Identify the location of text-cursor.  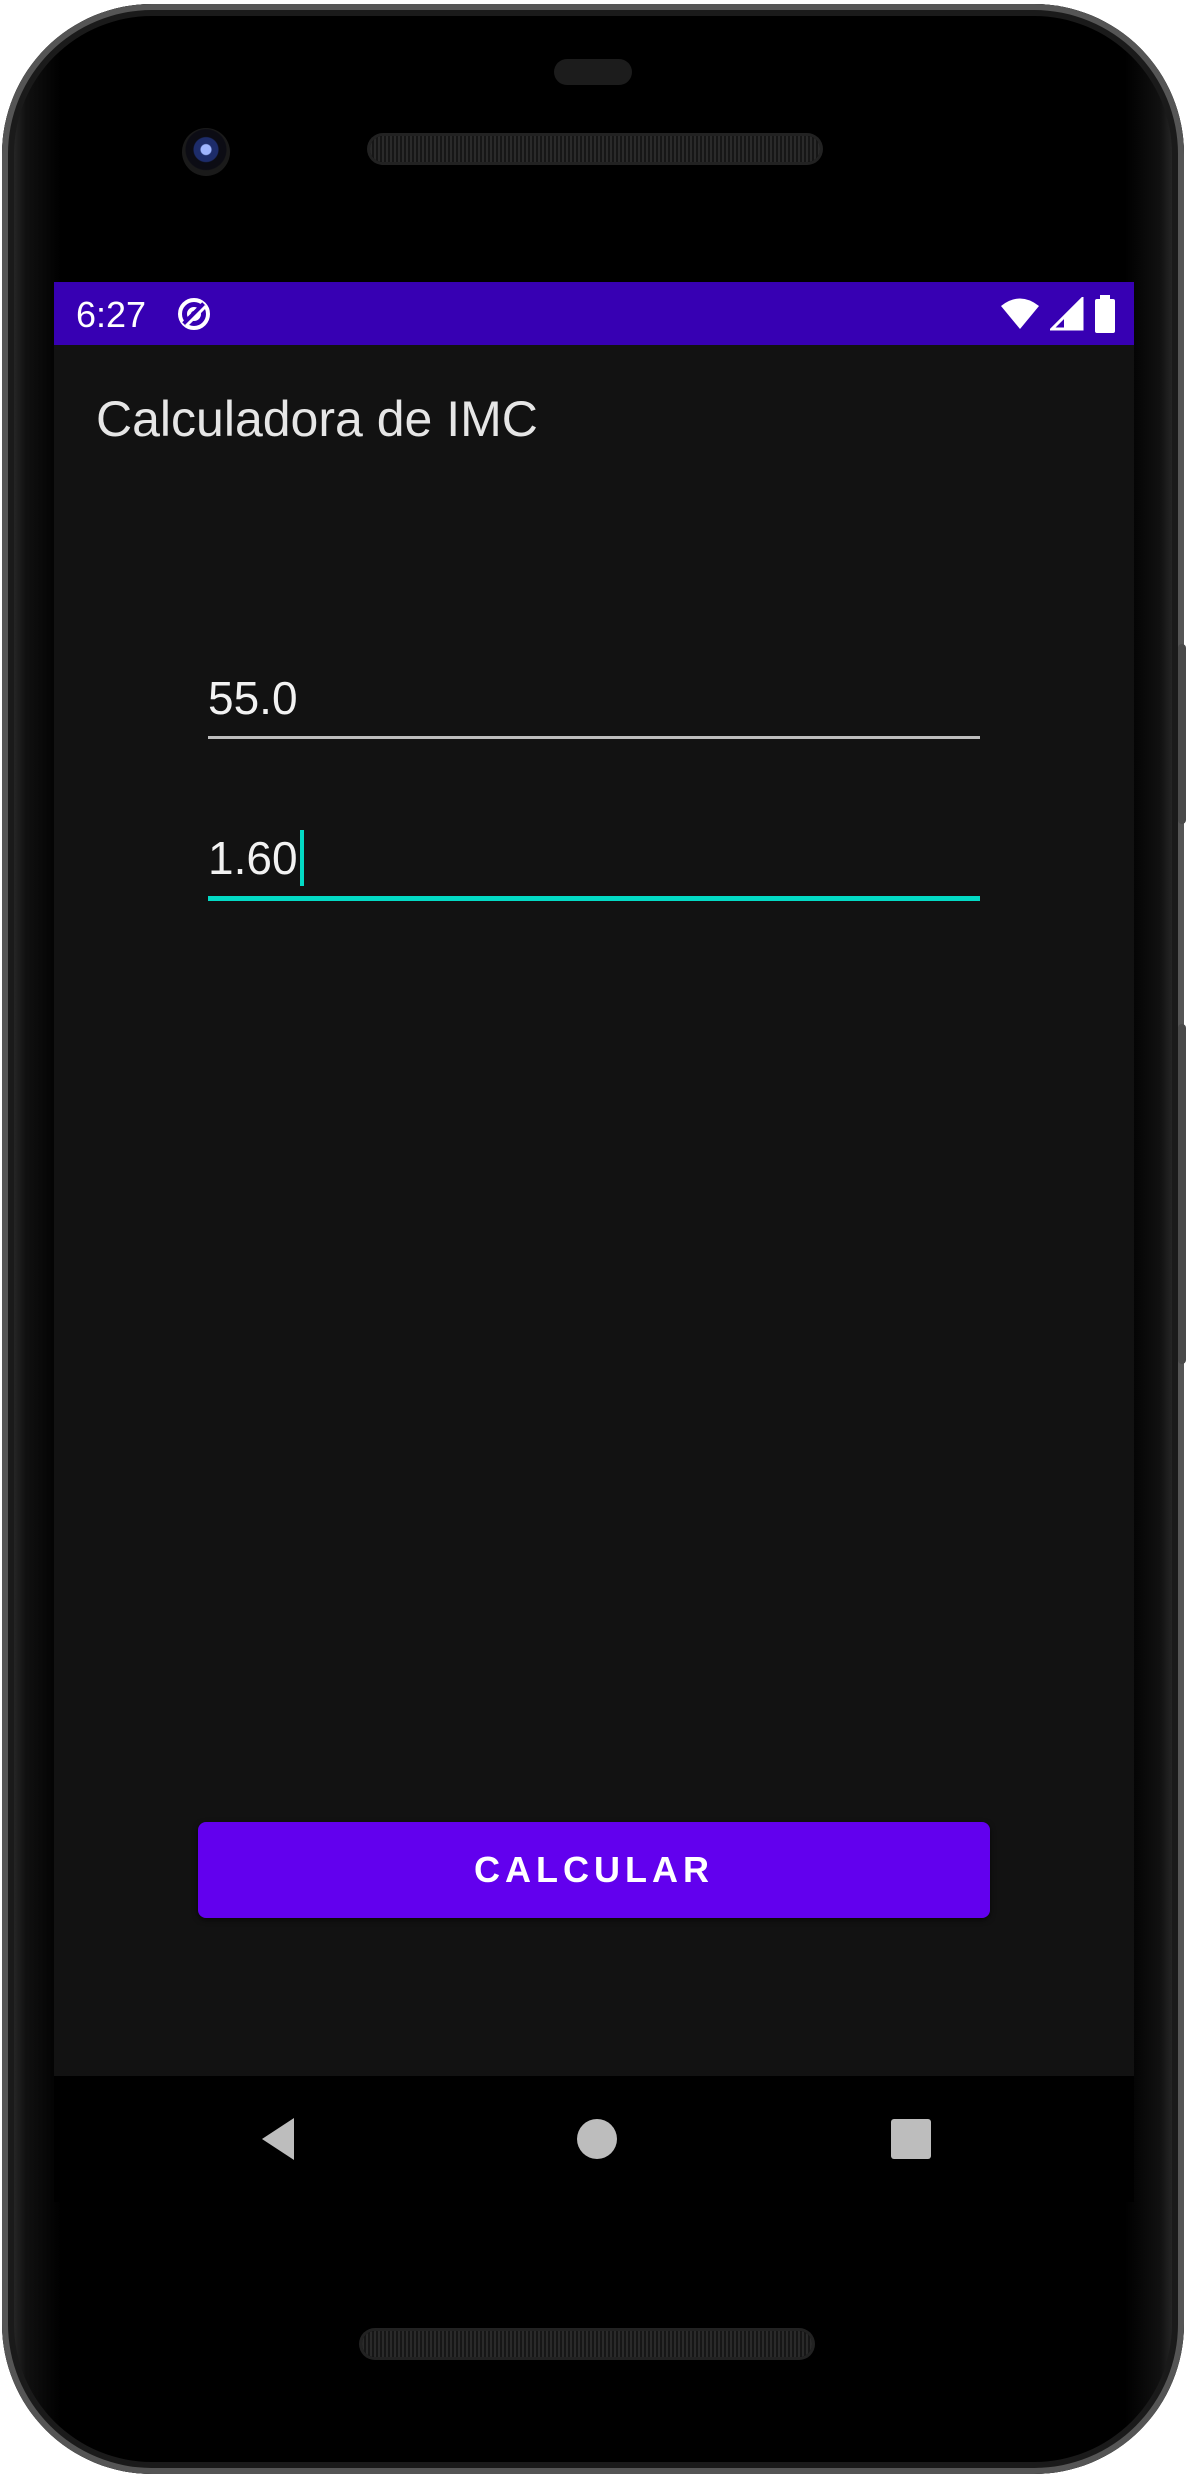
(301, 857).